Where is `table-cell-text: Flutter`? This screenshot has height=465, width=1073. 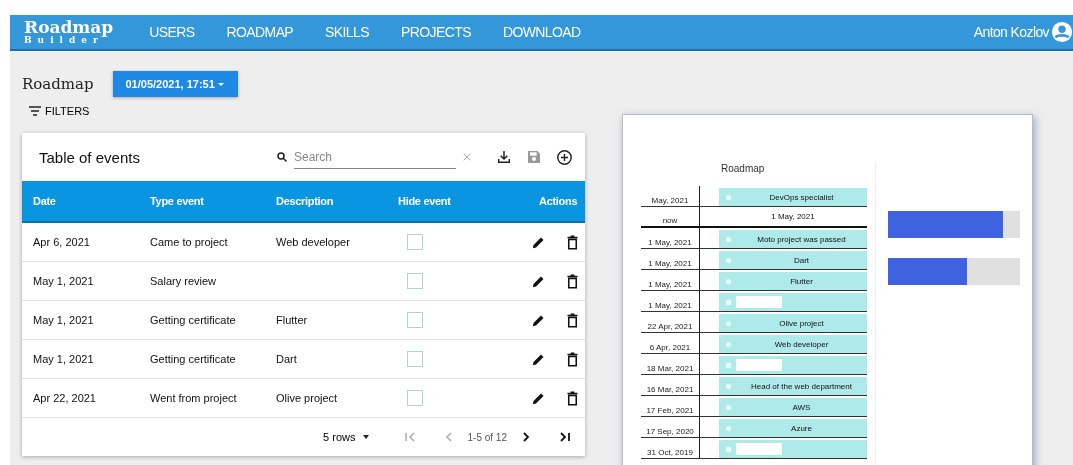 table-cell-text: Flutter is located at coordinates (292, 320).